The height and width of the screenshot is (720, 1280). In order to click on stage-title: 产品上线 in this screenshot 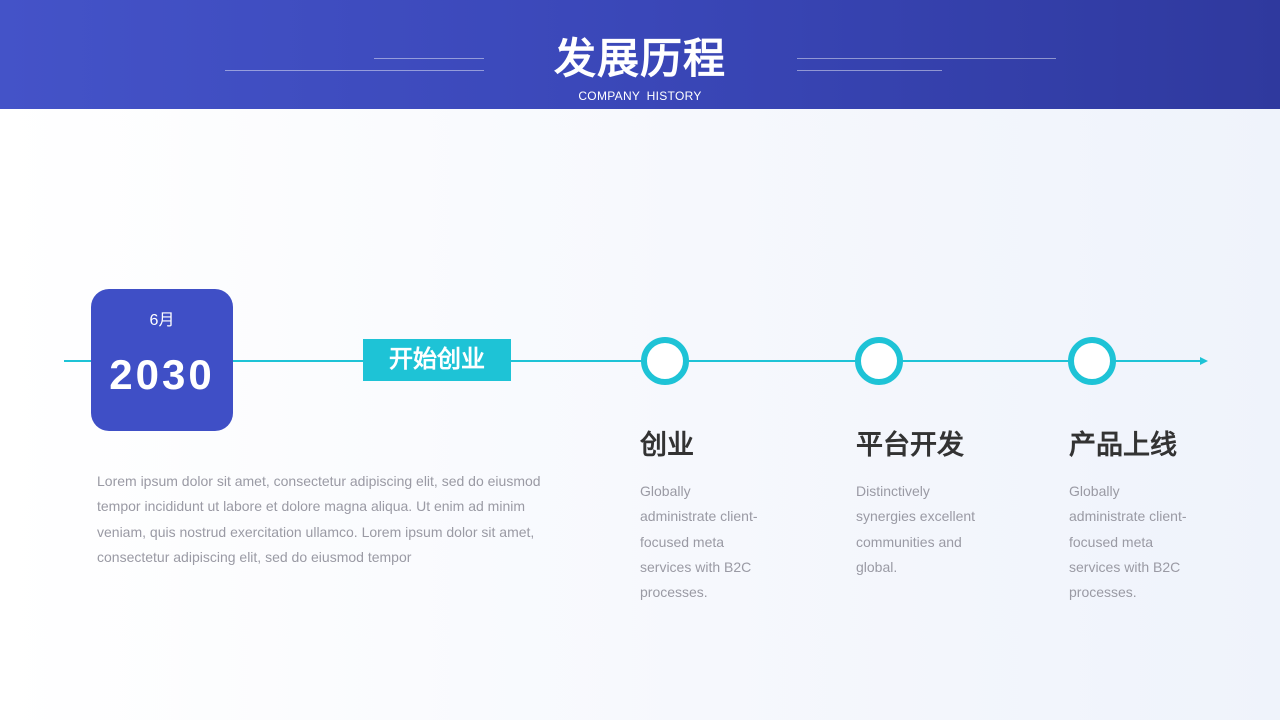, I will do `click(1123, 445)`.